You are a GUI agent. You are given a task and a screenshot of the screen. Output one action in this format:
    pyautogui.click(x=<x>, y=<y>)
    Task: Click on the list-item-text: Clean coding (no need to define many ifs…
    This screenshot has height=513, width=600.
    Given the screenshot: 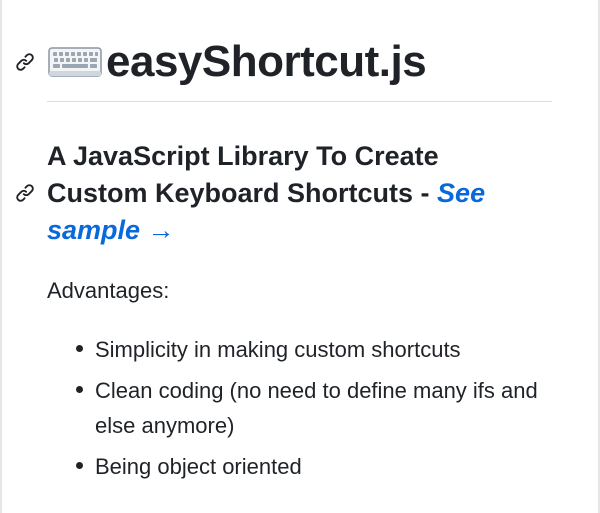 What is the action you would take?
    pyautogui.click(x=316, y=408)
    